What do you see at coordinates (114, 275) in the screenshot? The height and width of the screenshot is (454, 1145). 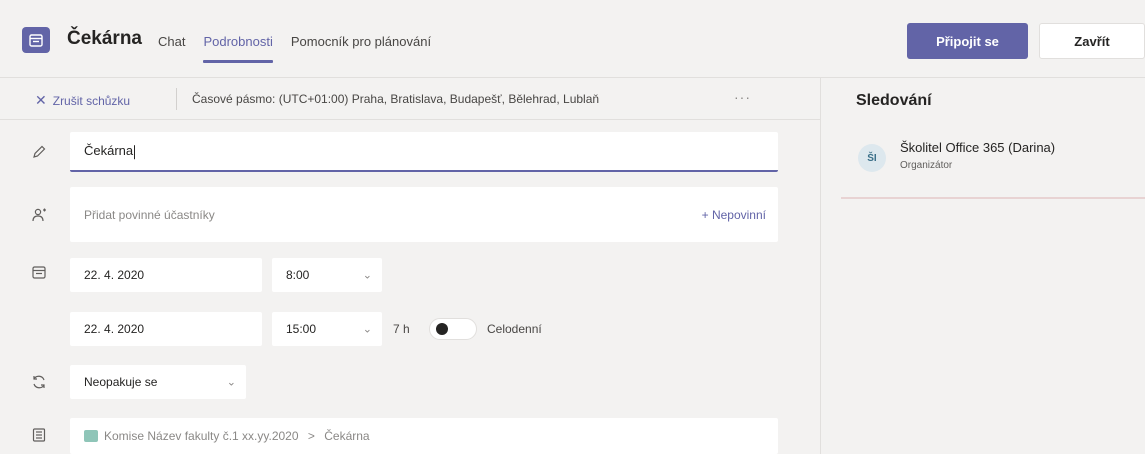 I see `start-date-value: 22. 4. 2020` at bounding box center [114, 275].